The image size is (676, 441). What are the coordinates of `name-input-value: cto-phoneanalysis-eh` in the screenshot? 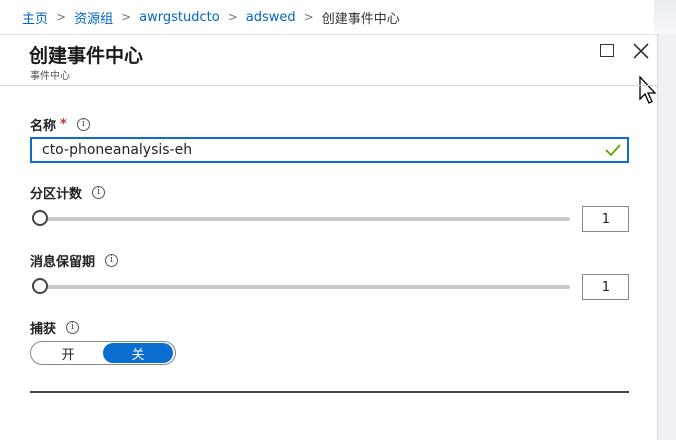 It's located at (117, 150).